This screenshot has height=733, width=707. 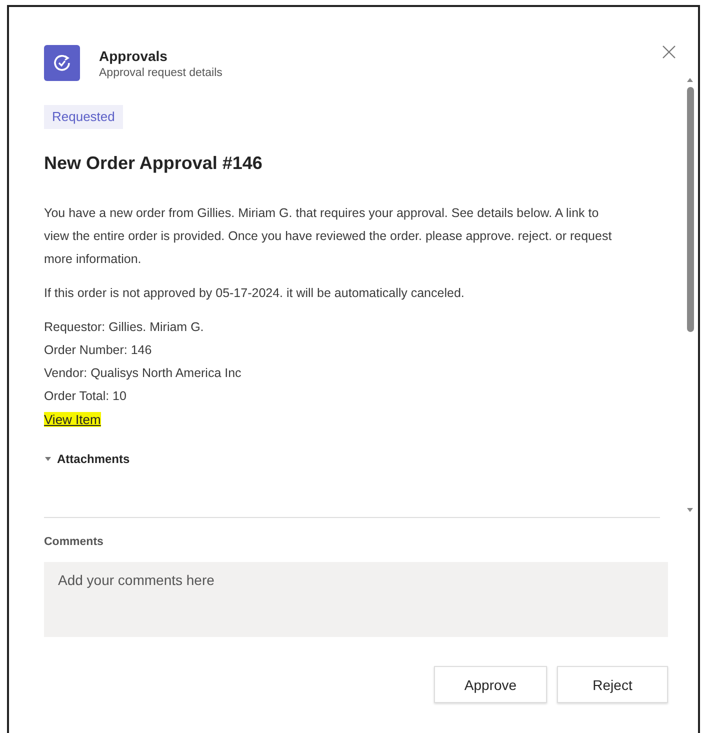 What do you see at coordinates (328, 236) in the screenshot?
I see `message-paragraph: You have a new order from Gillies. Miriam G. that requires your approval. See details below. A link to view the entire order is provided. Once you have reviewed the order. please approve. reject. or request more information.` at bounding box center [328, 236].